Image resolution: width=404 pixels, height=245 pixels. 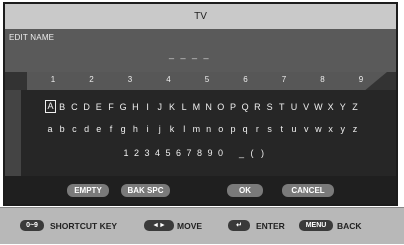 I want to click on number-key: 9, so click(x=361, y=79).